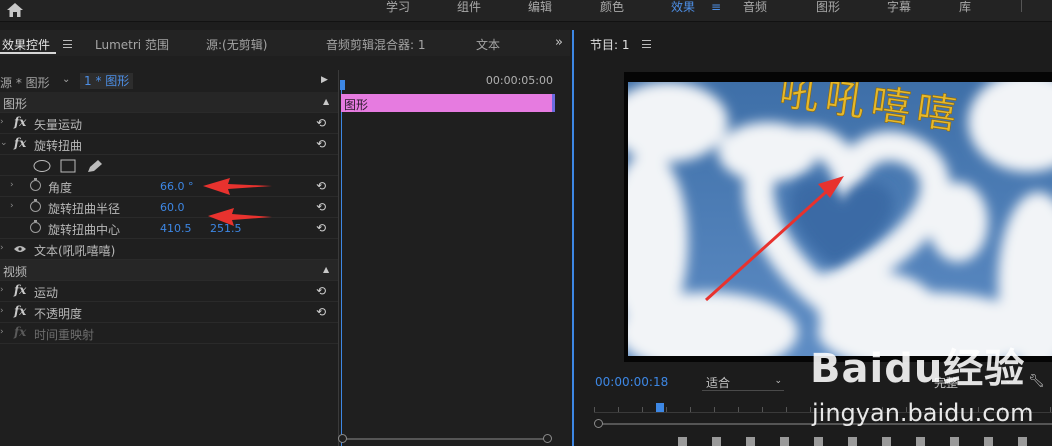  What do you see at coordinates (547, 438) in the screenshot?
I see `scroll-handle-right` at bounding box center [547, 438].